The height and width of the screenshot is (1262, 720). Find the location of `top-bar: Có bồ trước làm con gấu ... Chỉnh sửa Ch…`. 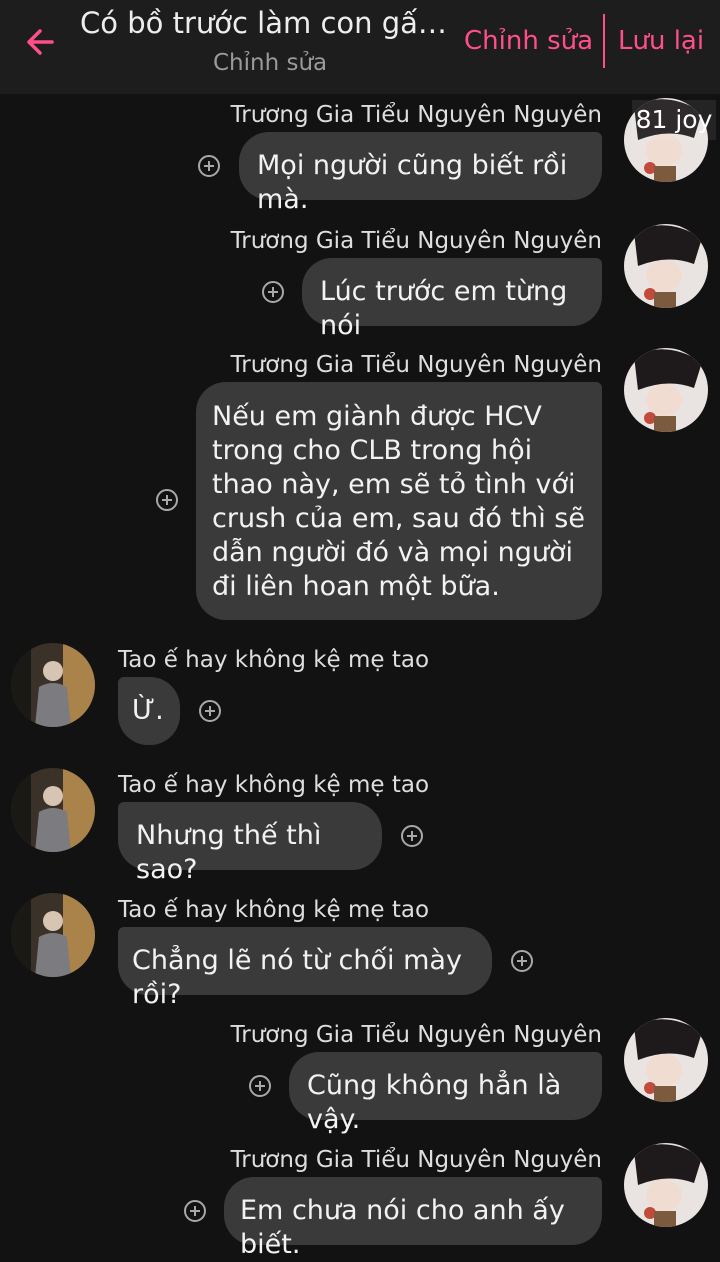

top-bar: Có bồ trước làm con gấu ... Chỉnh sửa Ch… is located at coordinates (360, 47).